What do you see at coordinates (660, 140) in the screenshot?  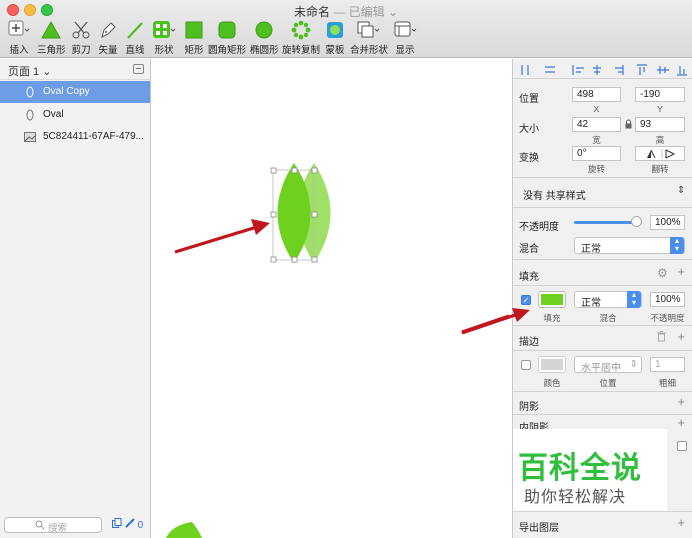 I see `height-caption: 高` at bounding box center [660, 140].